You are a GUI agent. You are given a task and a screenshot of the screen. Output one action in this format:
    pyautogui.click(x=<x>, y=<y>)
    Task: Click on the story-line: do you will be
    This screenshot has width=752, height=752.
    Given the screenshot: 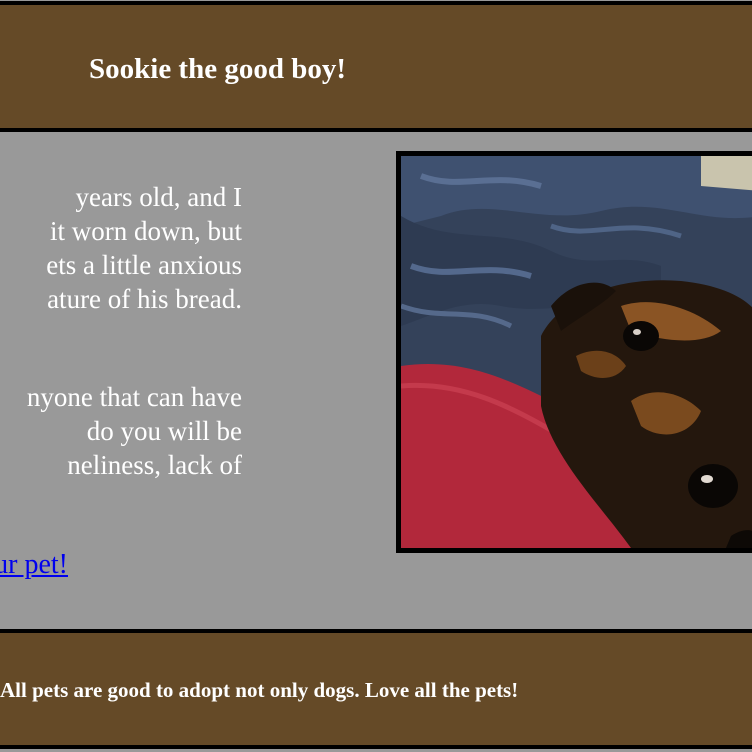 What is the action you would take?
    pyautogui.click(x=164, y=431)
    